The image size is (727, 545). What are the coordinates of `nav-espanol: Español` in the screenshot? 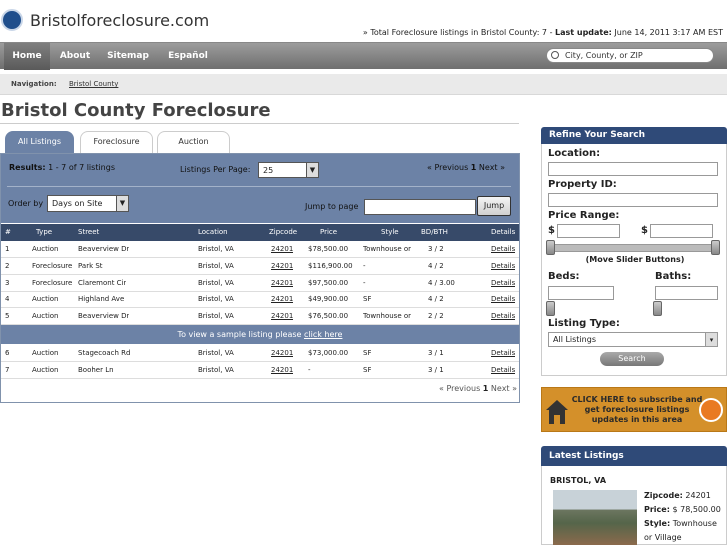 It's located at (188, 56).